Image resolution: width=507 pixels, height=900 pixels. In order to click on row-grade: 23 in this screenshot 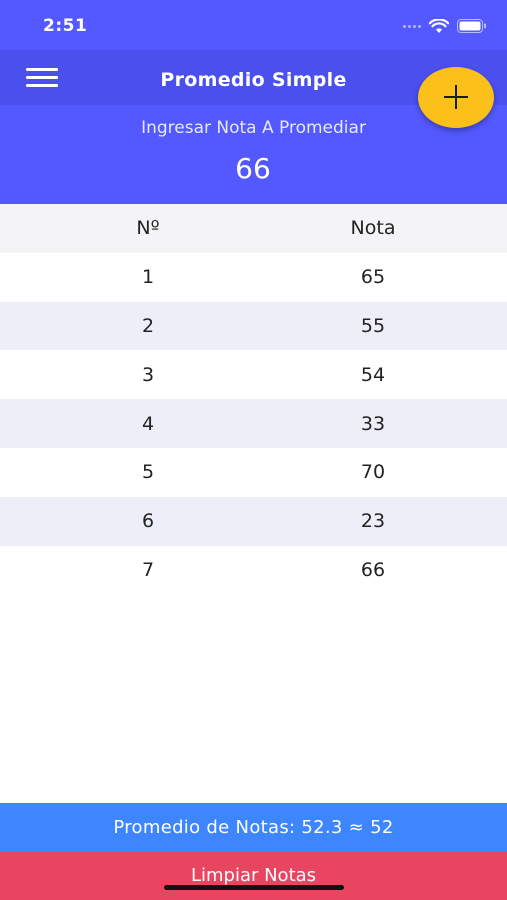, I will do `click(373, 521)`.